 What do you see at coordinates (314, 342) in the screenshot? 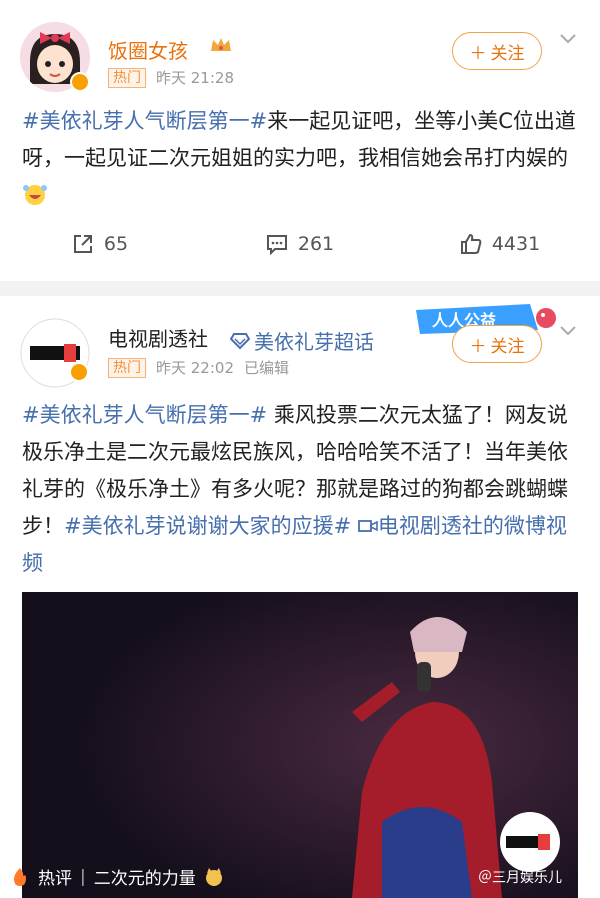
I see `super-topic-label: 美依礼芽超话` at bounding box center [314, 342].